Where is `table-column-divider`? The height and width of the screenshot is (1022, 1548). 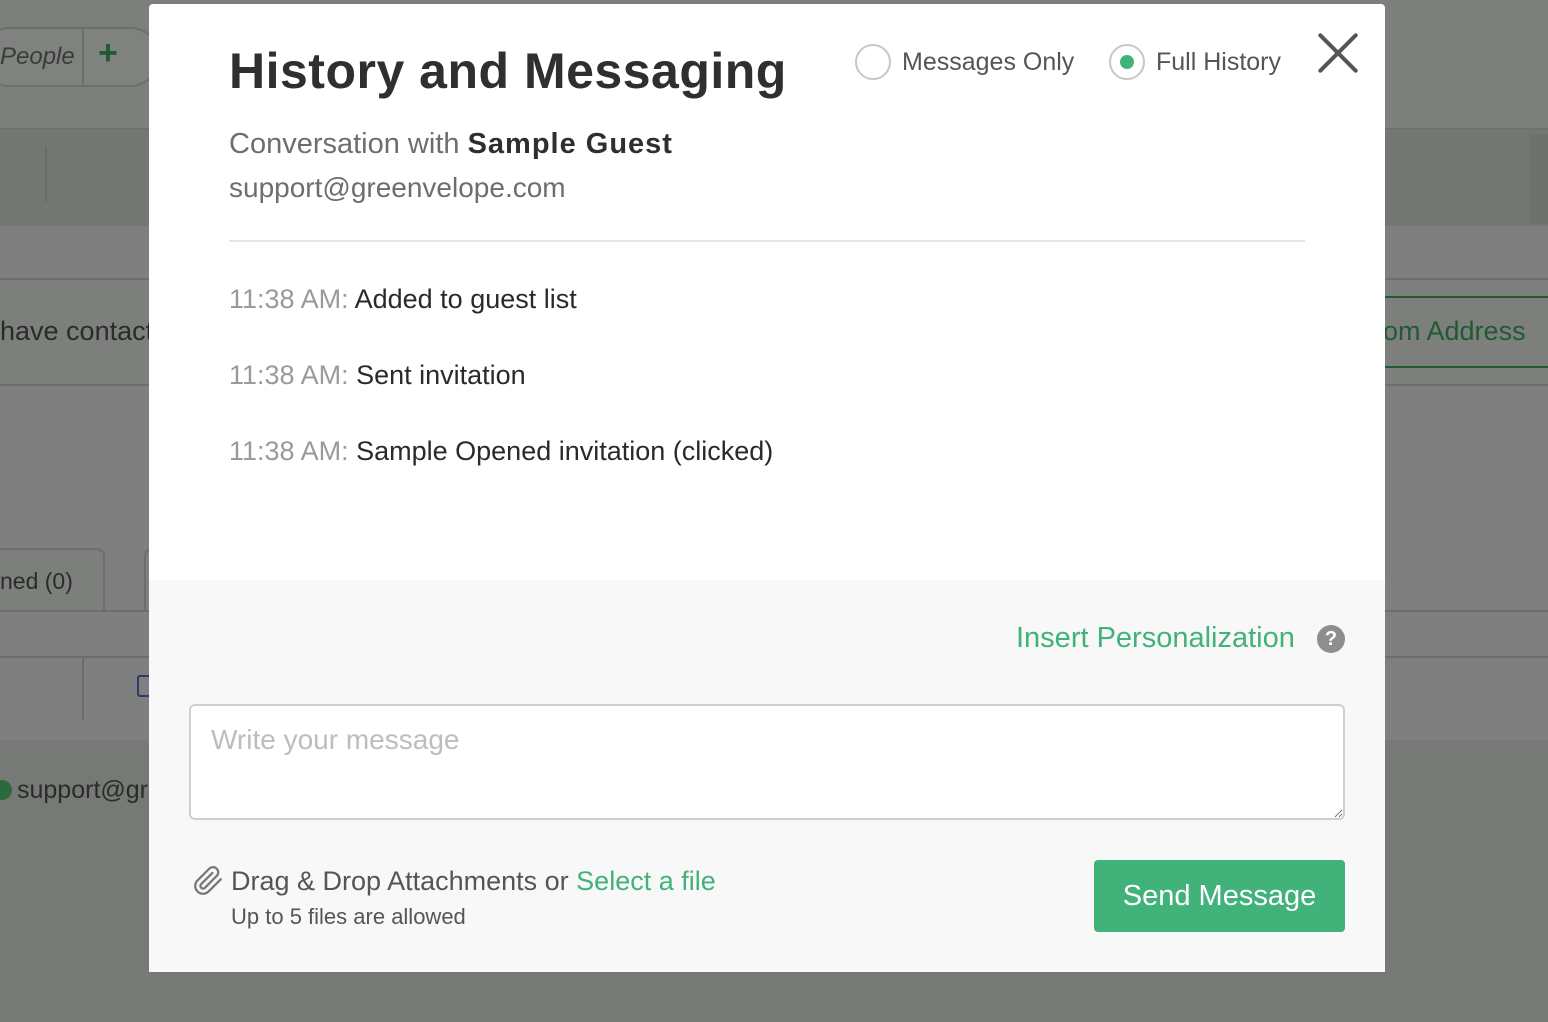
table-column-divider is located at coordinates (83, 688).